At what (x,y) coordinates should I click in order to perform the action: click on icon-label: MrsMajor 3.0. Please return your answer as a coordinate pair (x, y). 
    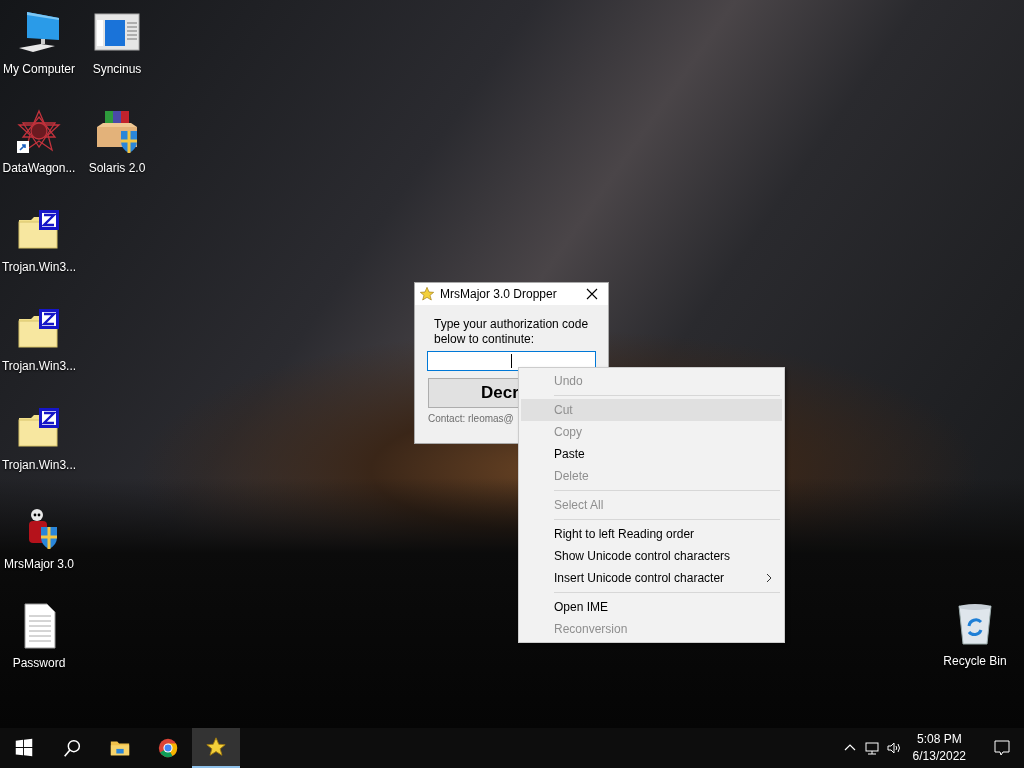
    Looking at the image, I should click on (39, 564).